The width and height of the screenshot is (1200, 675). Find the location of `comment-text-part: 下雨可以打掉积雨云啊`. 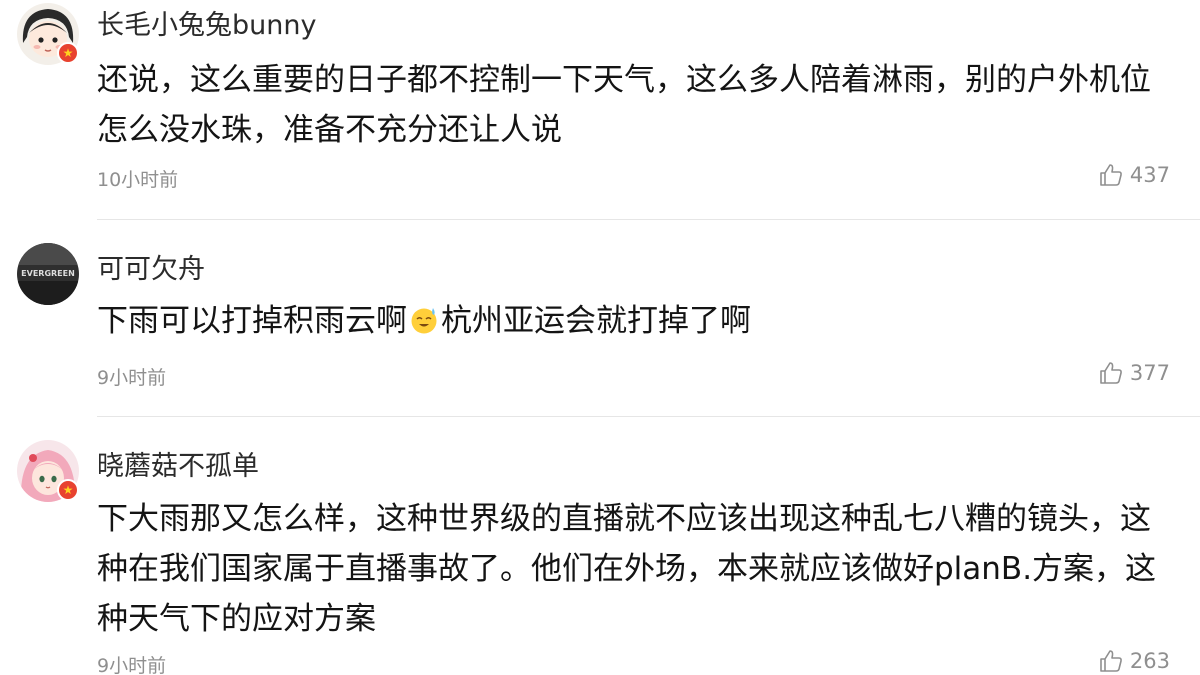

comment-text-part: 下雨可以打掉积雨云啊 is located at coordinates (252, 321).